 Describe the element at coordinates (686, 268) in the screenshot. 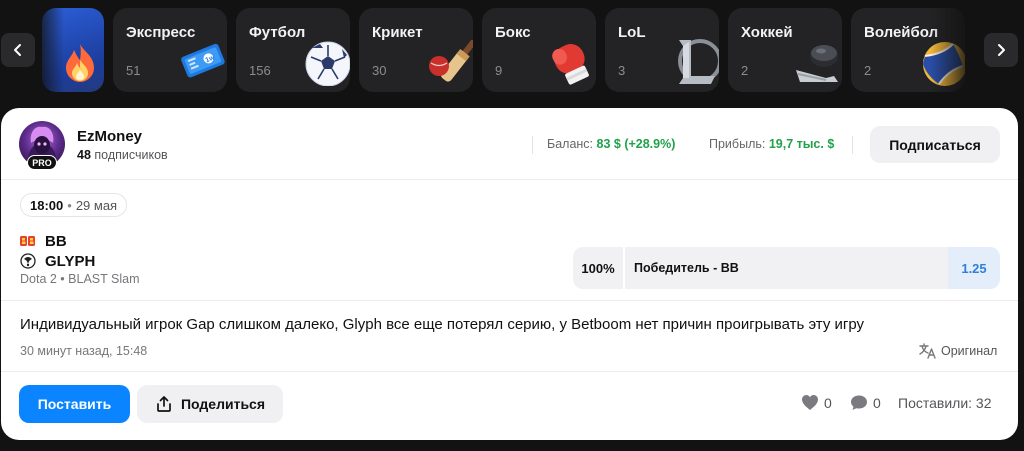

I see `bet-pick: Победитель - BB` at that location.